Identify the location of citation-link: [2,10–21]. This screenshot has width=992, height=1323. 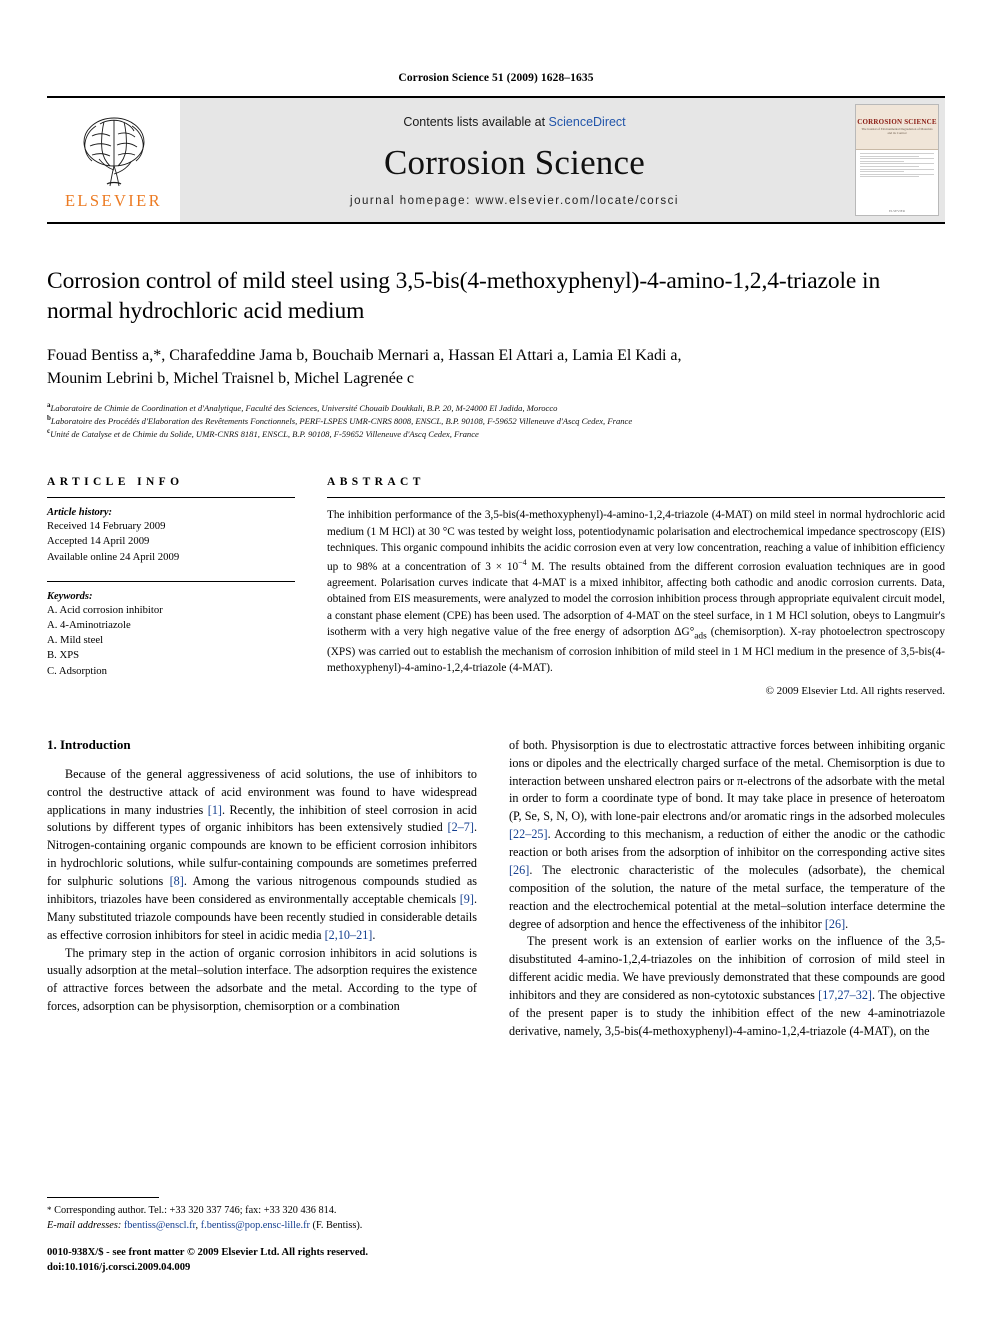
(349, 935).